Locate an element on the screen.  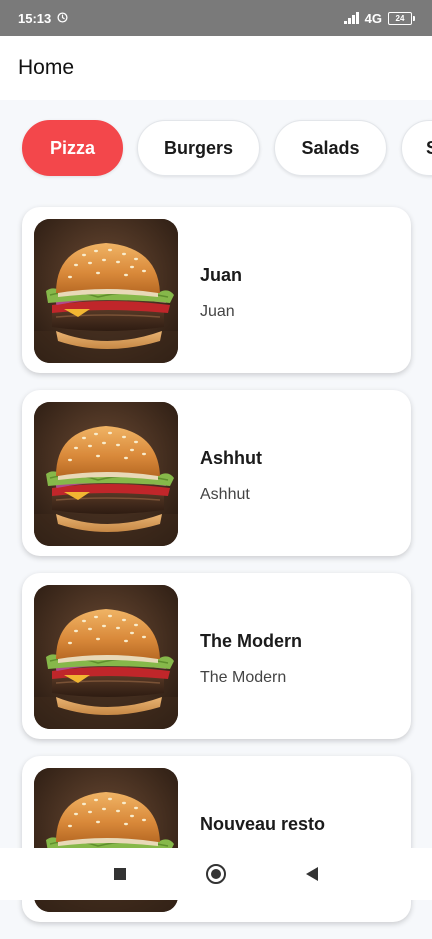
status-left: 15:13 is located at coordinates (43, 18).